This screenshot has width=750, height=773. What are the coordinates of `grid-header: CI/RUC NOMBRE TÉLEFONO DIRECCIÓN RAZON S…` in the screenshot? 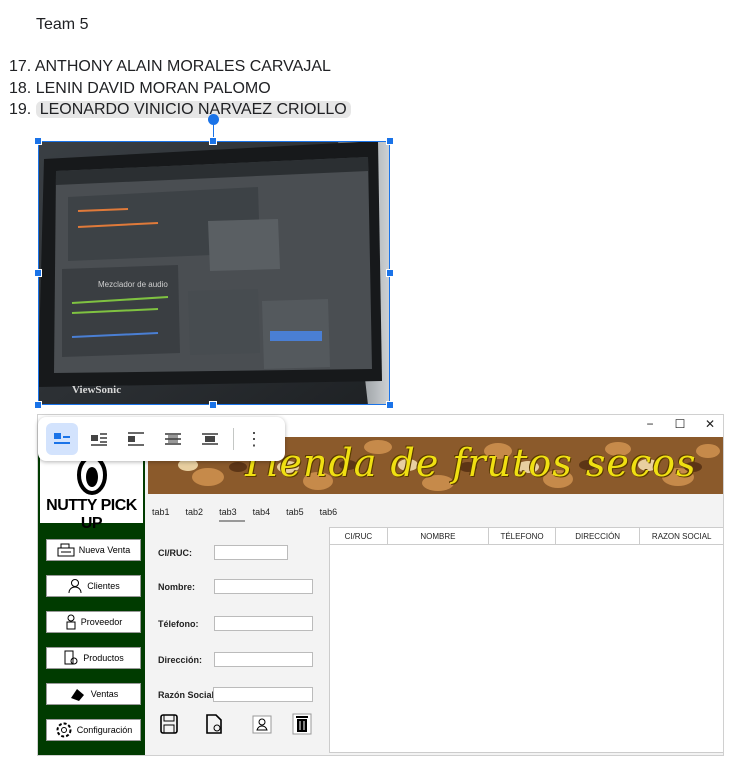 It's located at (526, 536).